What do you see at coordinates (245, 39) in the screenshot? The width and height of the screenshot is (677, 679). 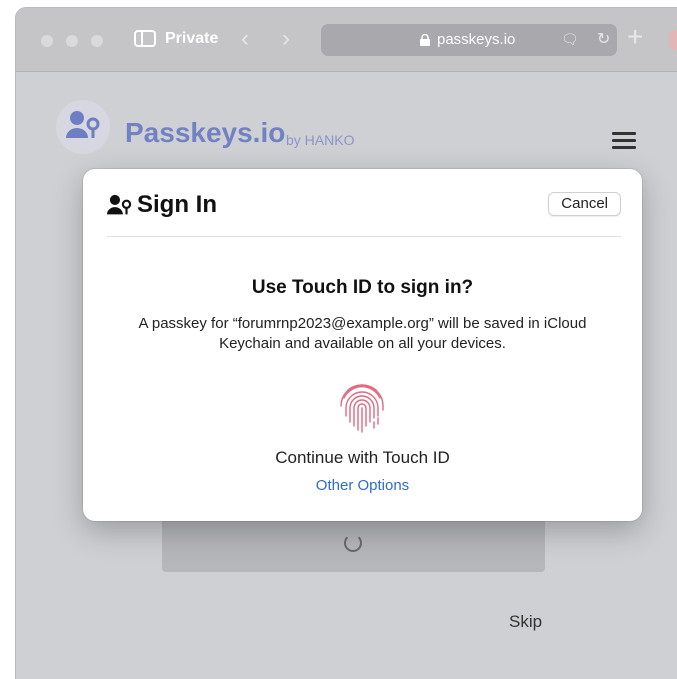 I see `back-icon: ‹` at bounding box center [245, 39].